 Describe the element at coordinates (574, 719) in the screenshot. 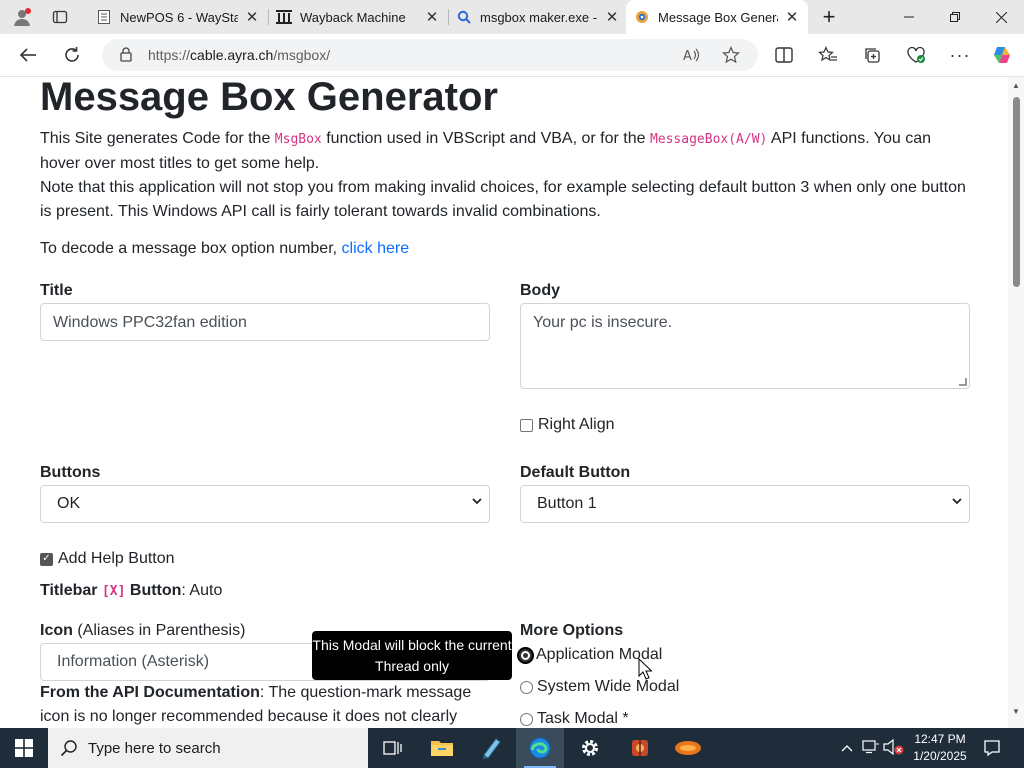

I see `radio-task-modal: Task Modal *` at that location.